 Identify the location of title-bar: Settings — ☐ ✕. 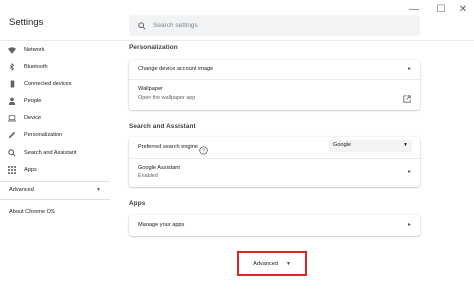
(237, 20).